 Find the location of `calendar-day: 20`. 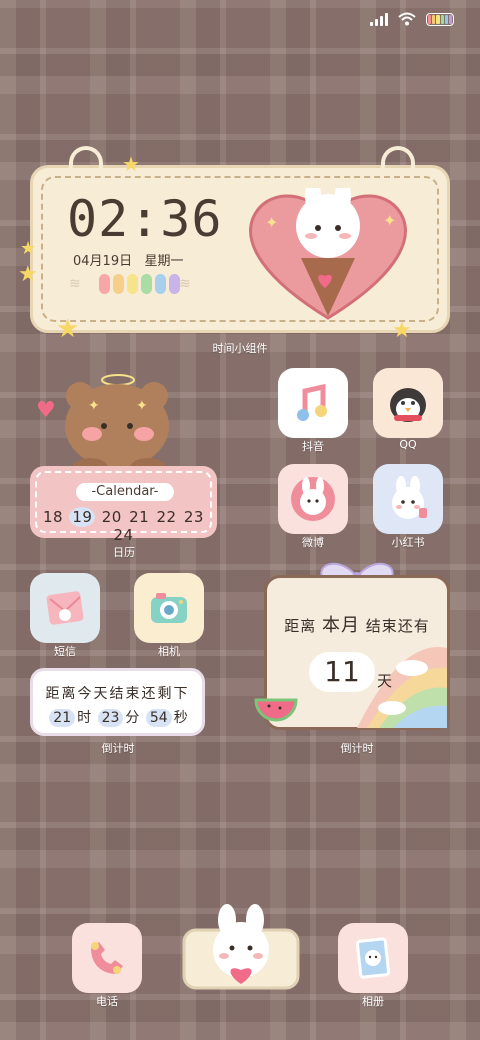

calendar-day: 20 is located at coordinates (111, 517).